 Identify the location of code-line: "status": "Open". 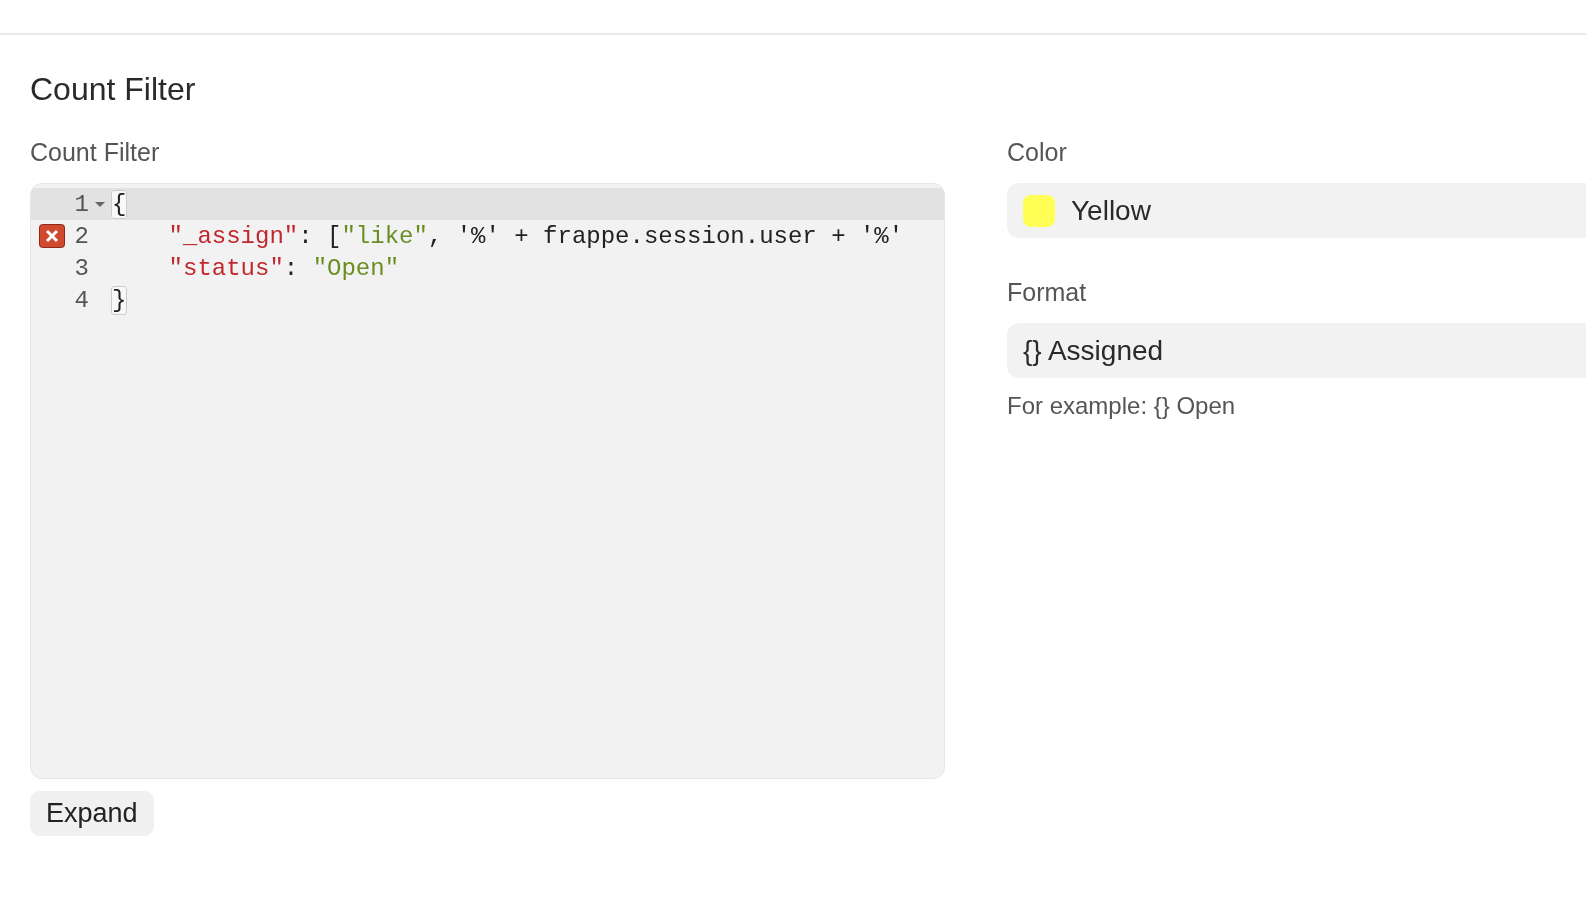
(283, 268).